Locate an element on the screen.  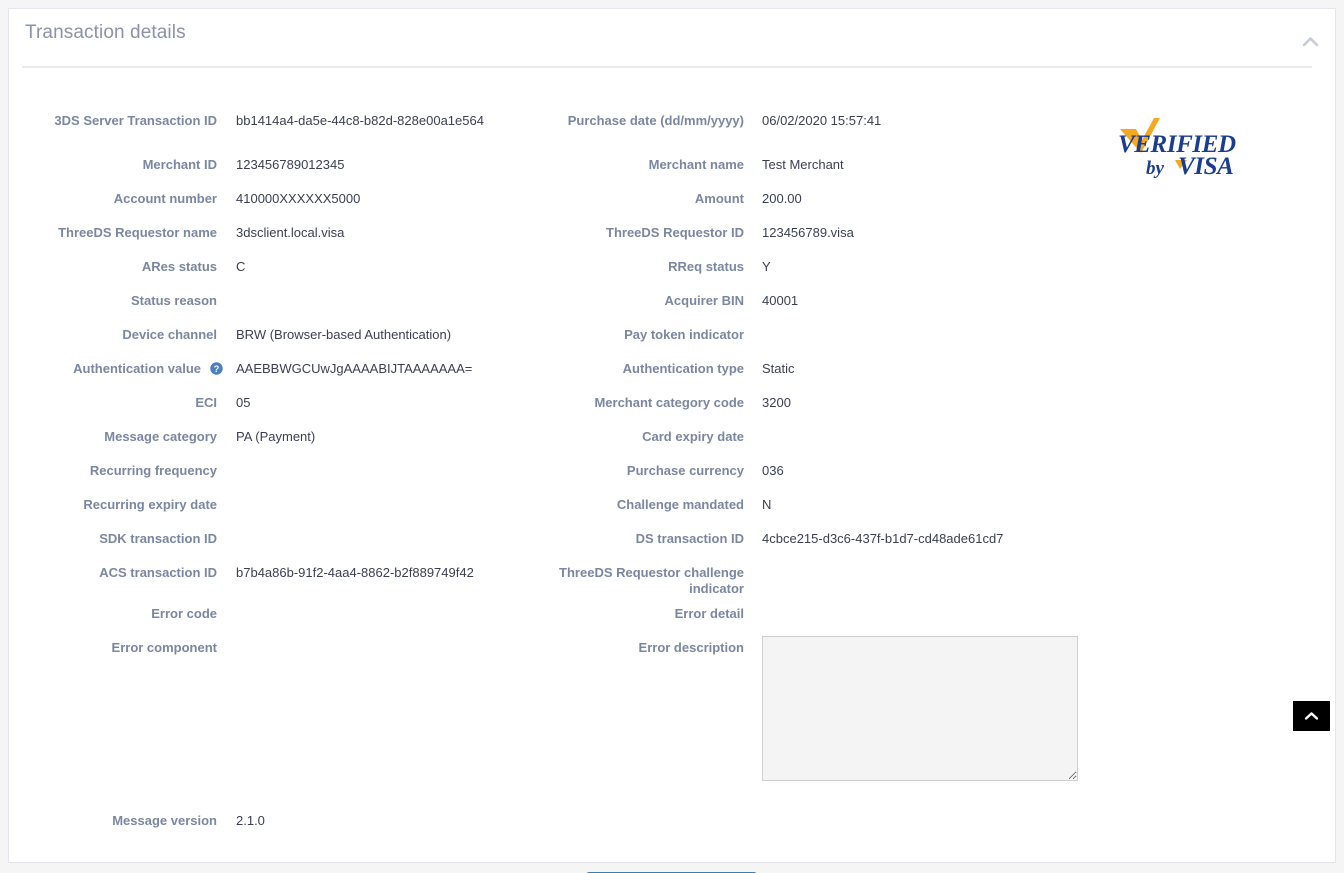
field-value: N is located at coordinates (767, 504).